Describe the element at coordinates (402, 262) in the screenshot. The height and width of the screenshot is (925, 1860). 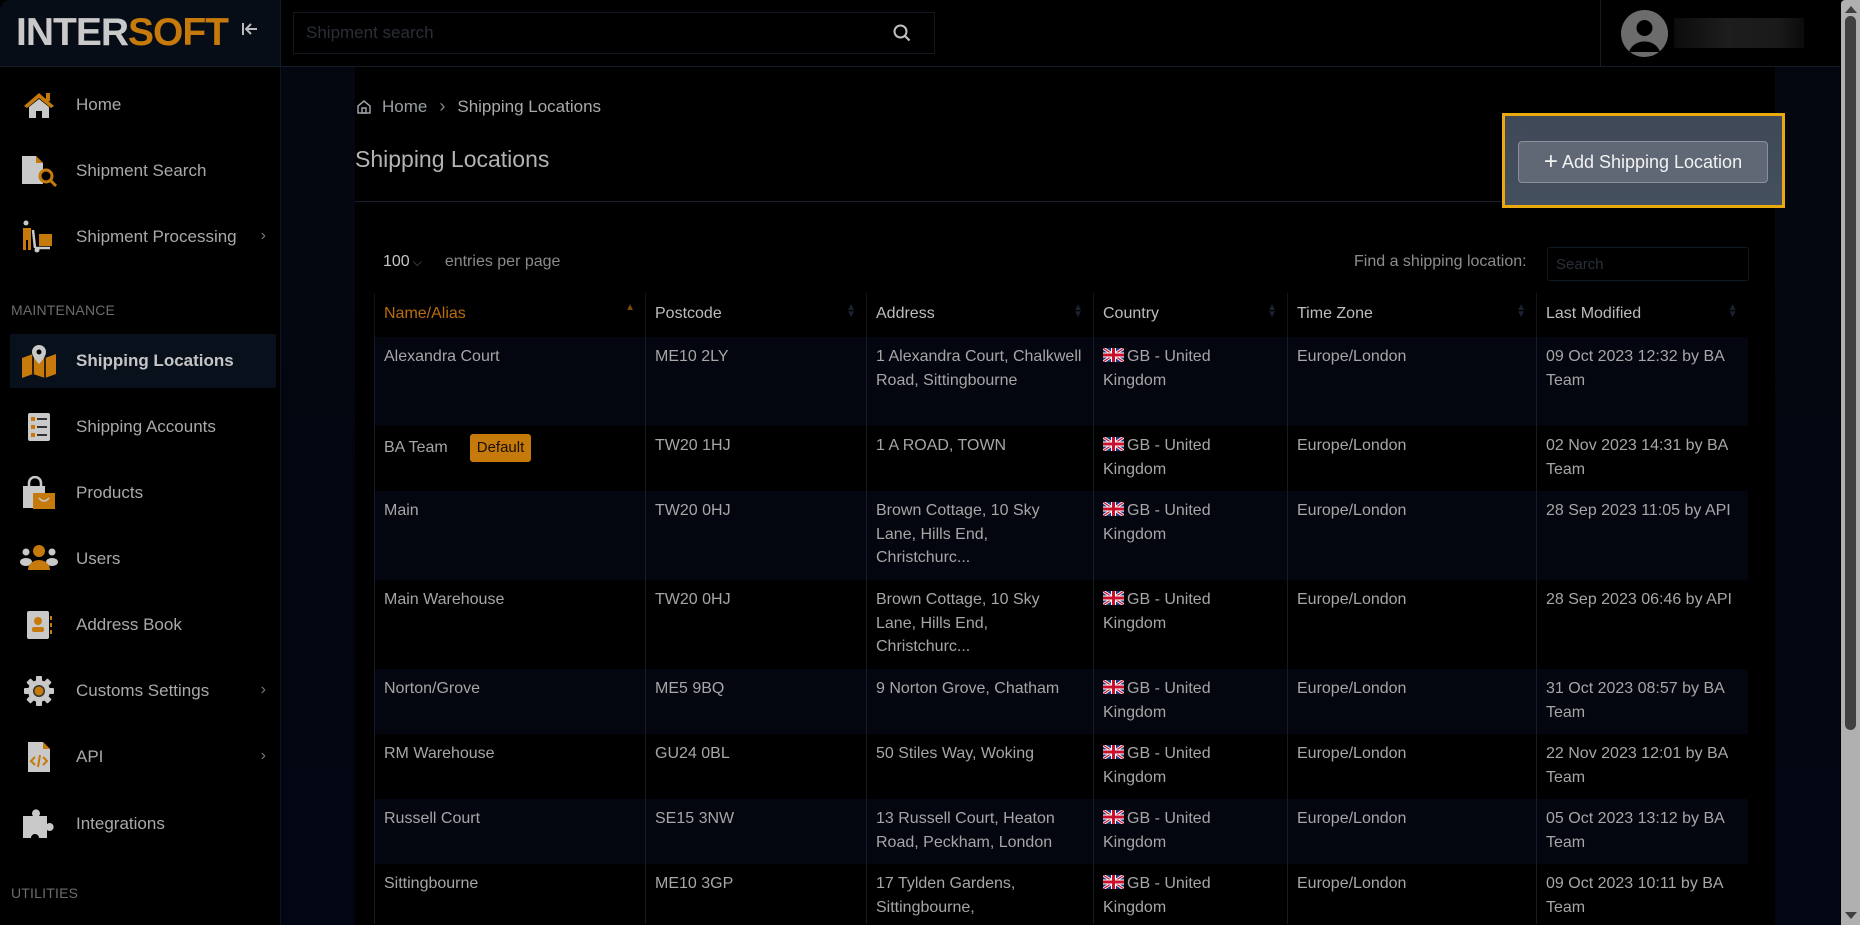
I see `entries-per-page-select: 100 ⌵` at that location.